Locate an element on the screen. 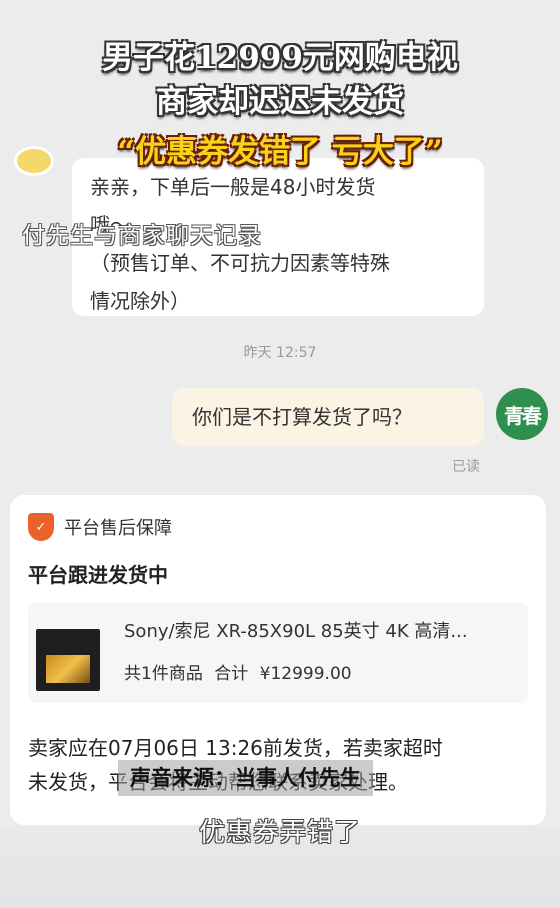 The width and height of the screenshot is (560, 908). video-subtitle: 优惠券弄错了 is located at coordinates (279, 833).